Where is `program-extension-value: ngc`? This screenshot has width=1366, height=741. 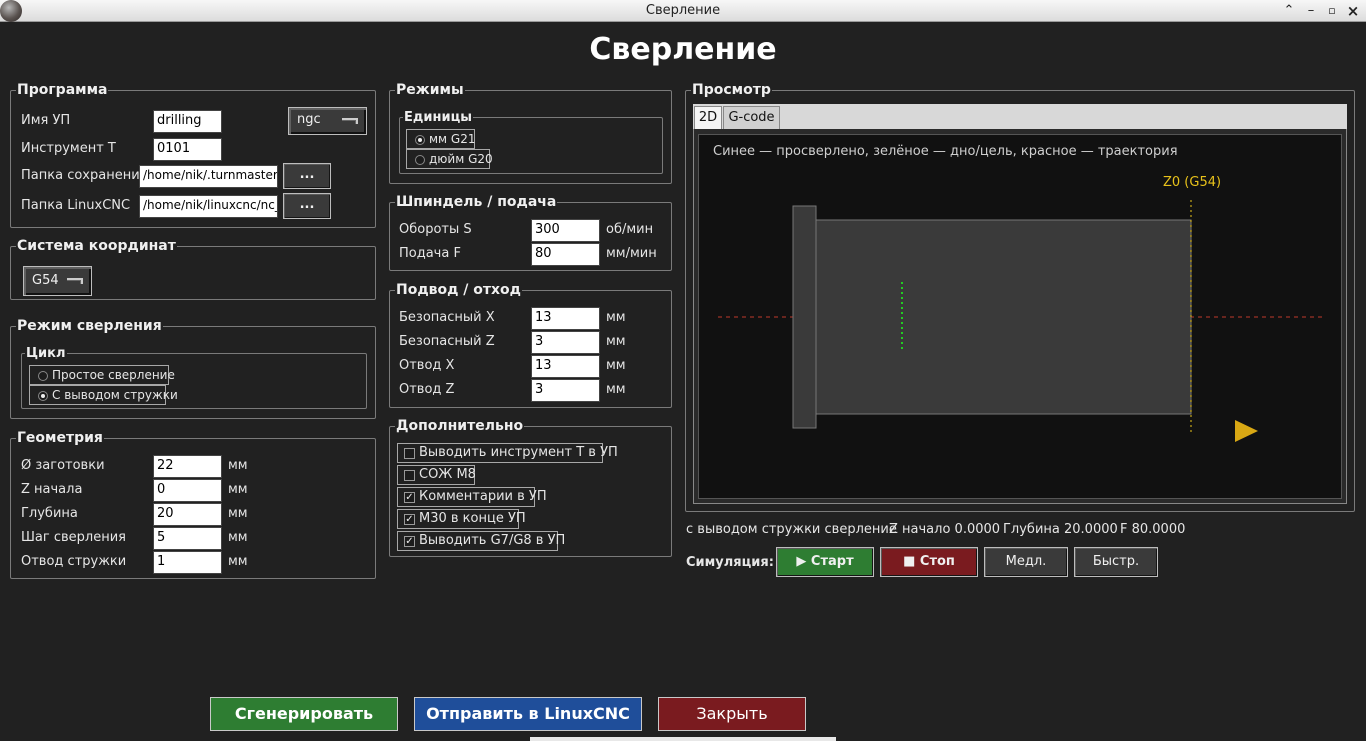
program-extension-value: ngc is located at coordinates (309, 119).